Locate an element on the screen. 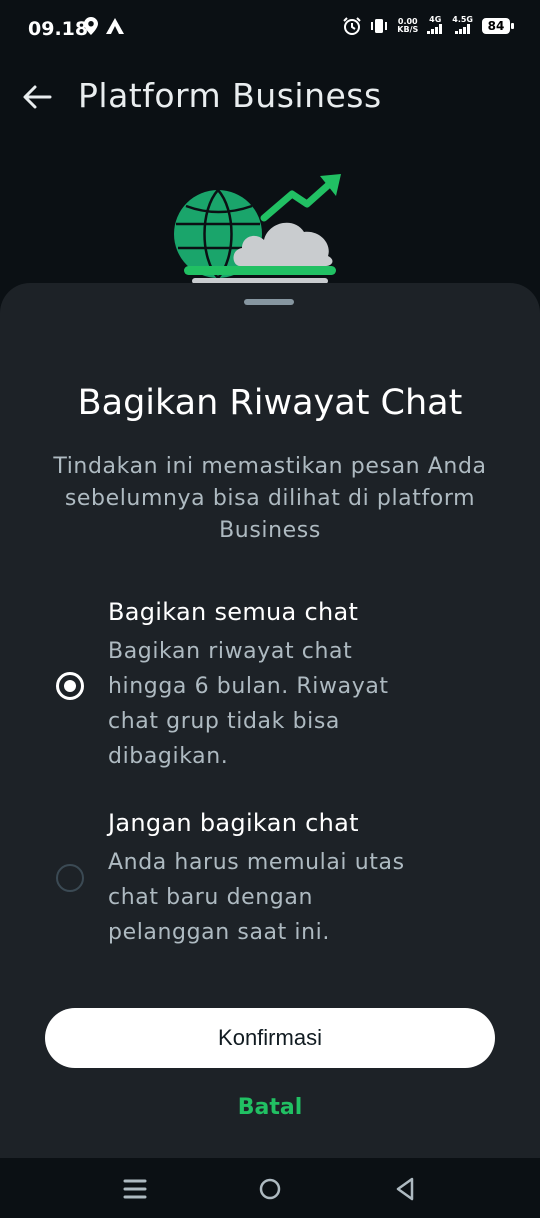  vibrate-icon is located at coordinates (379, 26).